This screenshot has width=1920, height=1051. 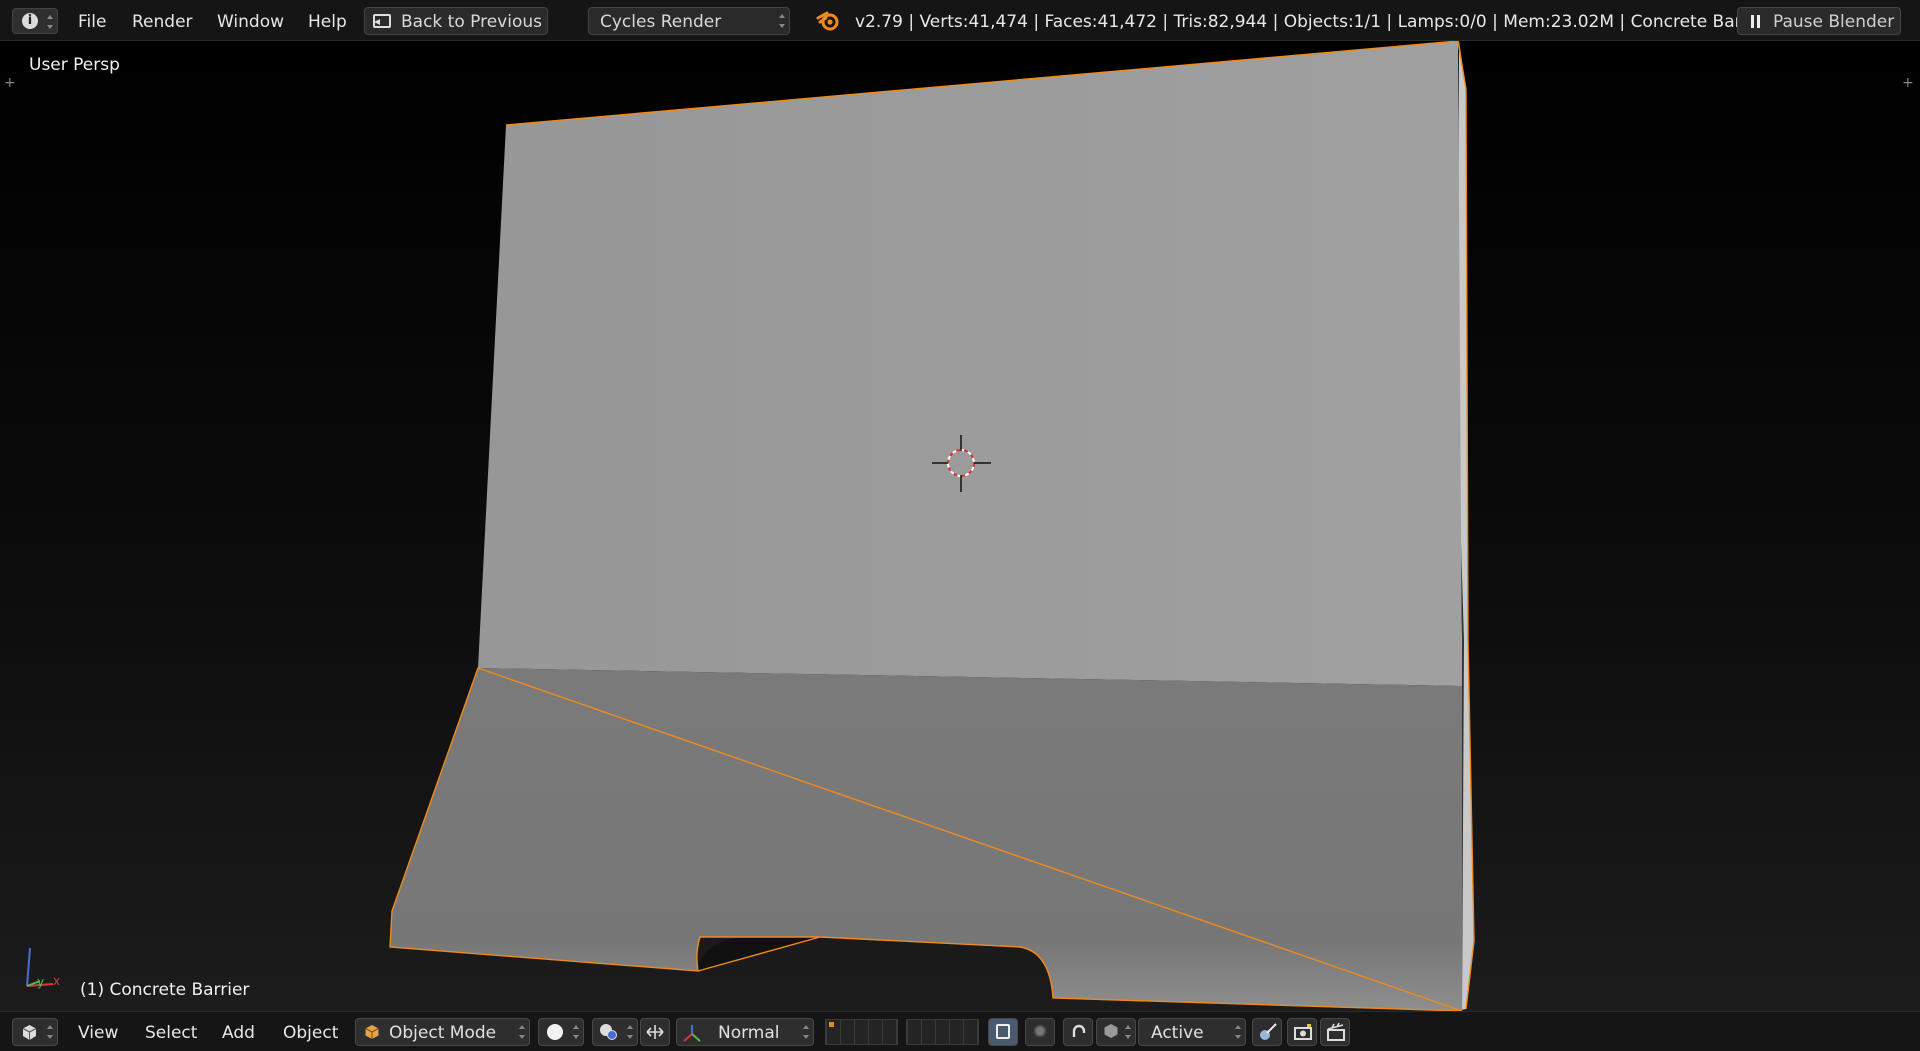 What do you see at coordinates (861, 1032) in the screenshot?
I see `layers-grid-left` at bounding box center [861, 1032].